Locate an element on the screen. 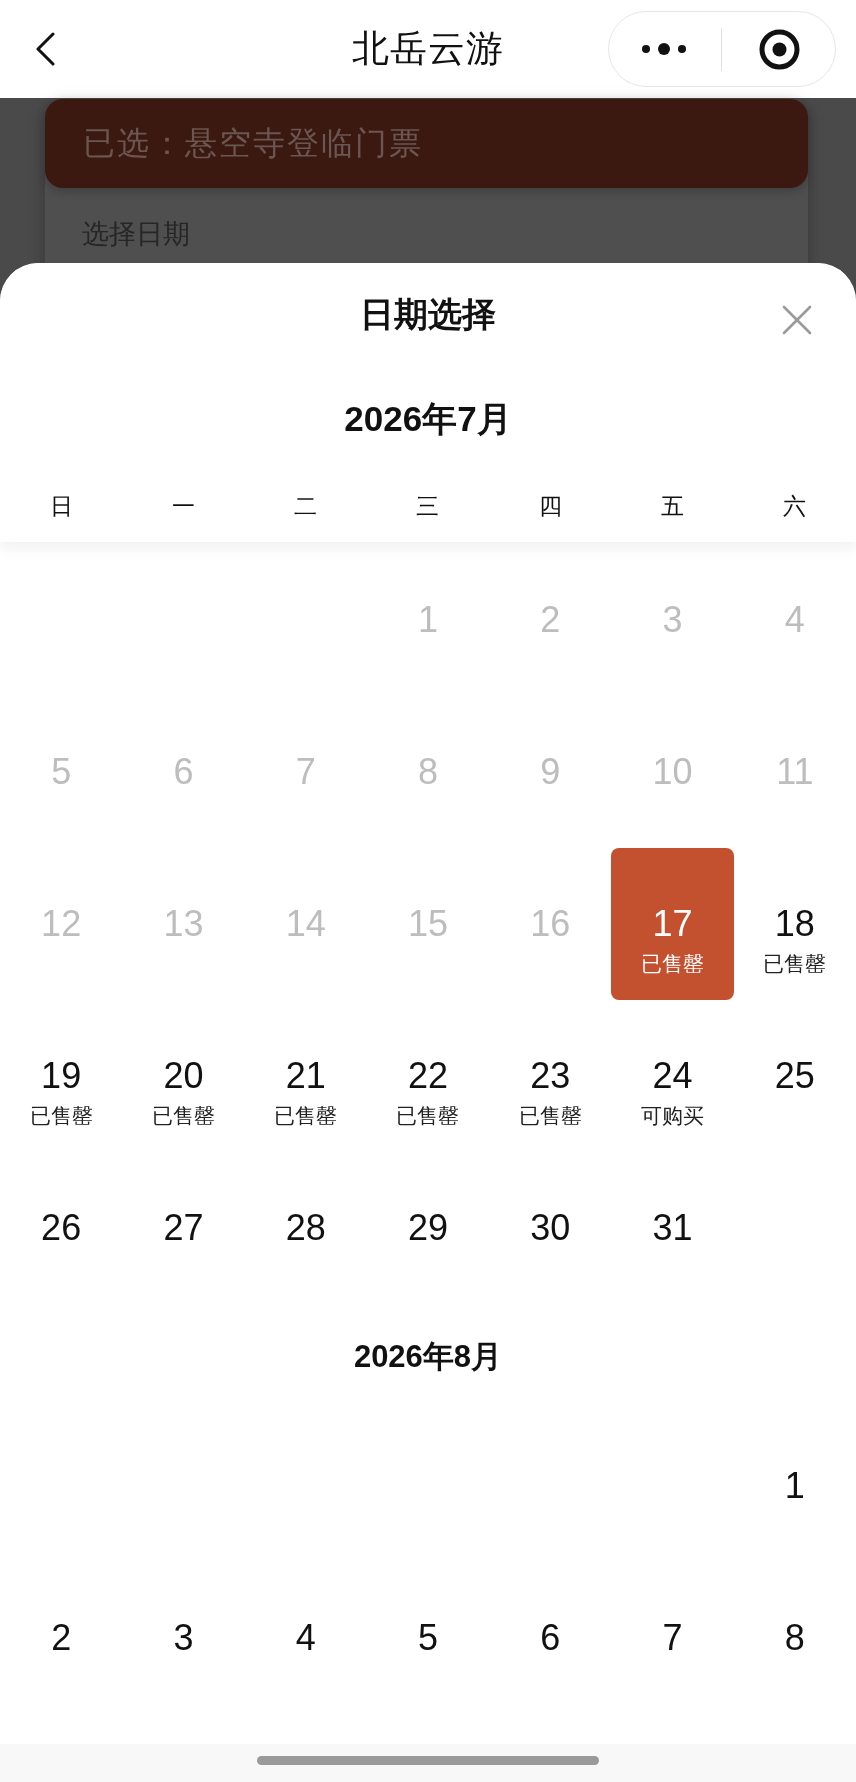 The image size is (856, 1782). weekday-label: 二 is located at coordinates (306, 506).